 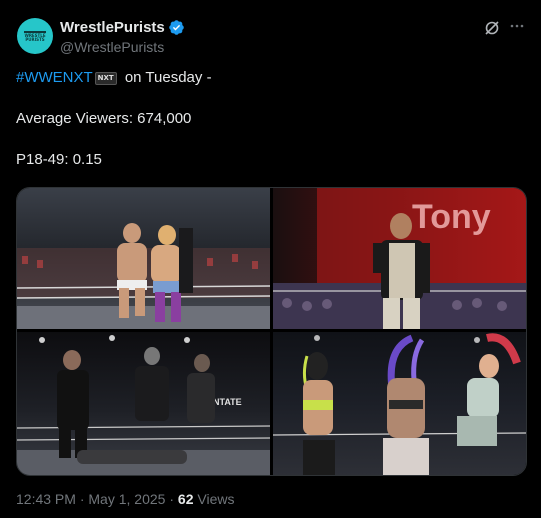 I want to click on hashtag-link: #WWENXT, so click(x=54, y=77).